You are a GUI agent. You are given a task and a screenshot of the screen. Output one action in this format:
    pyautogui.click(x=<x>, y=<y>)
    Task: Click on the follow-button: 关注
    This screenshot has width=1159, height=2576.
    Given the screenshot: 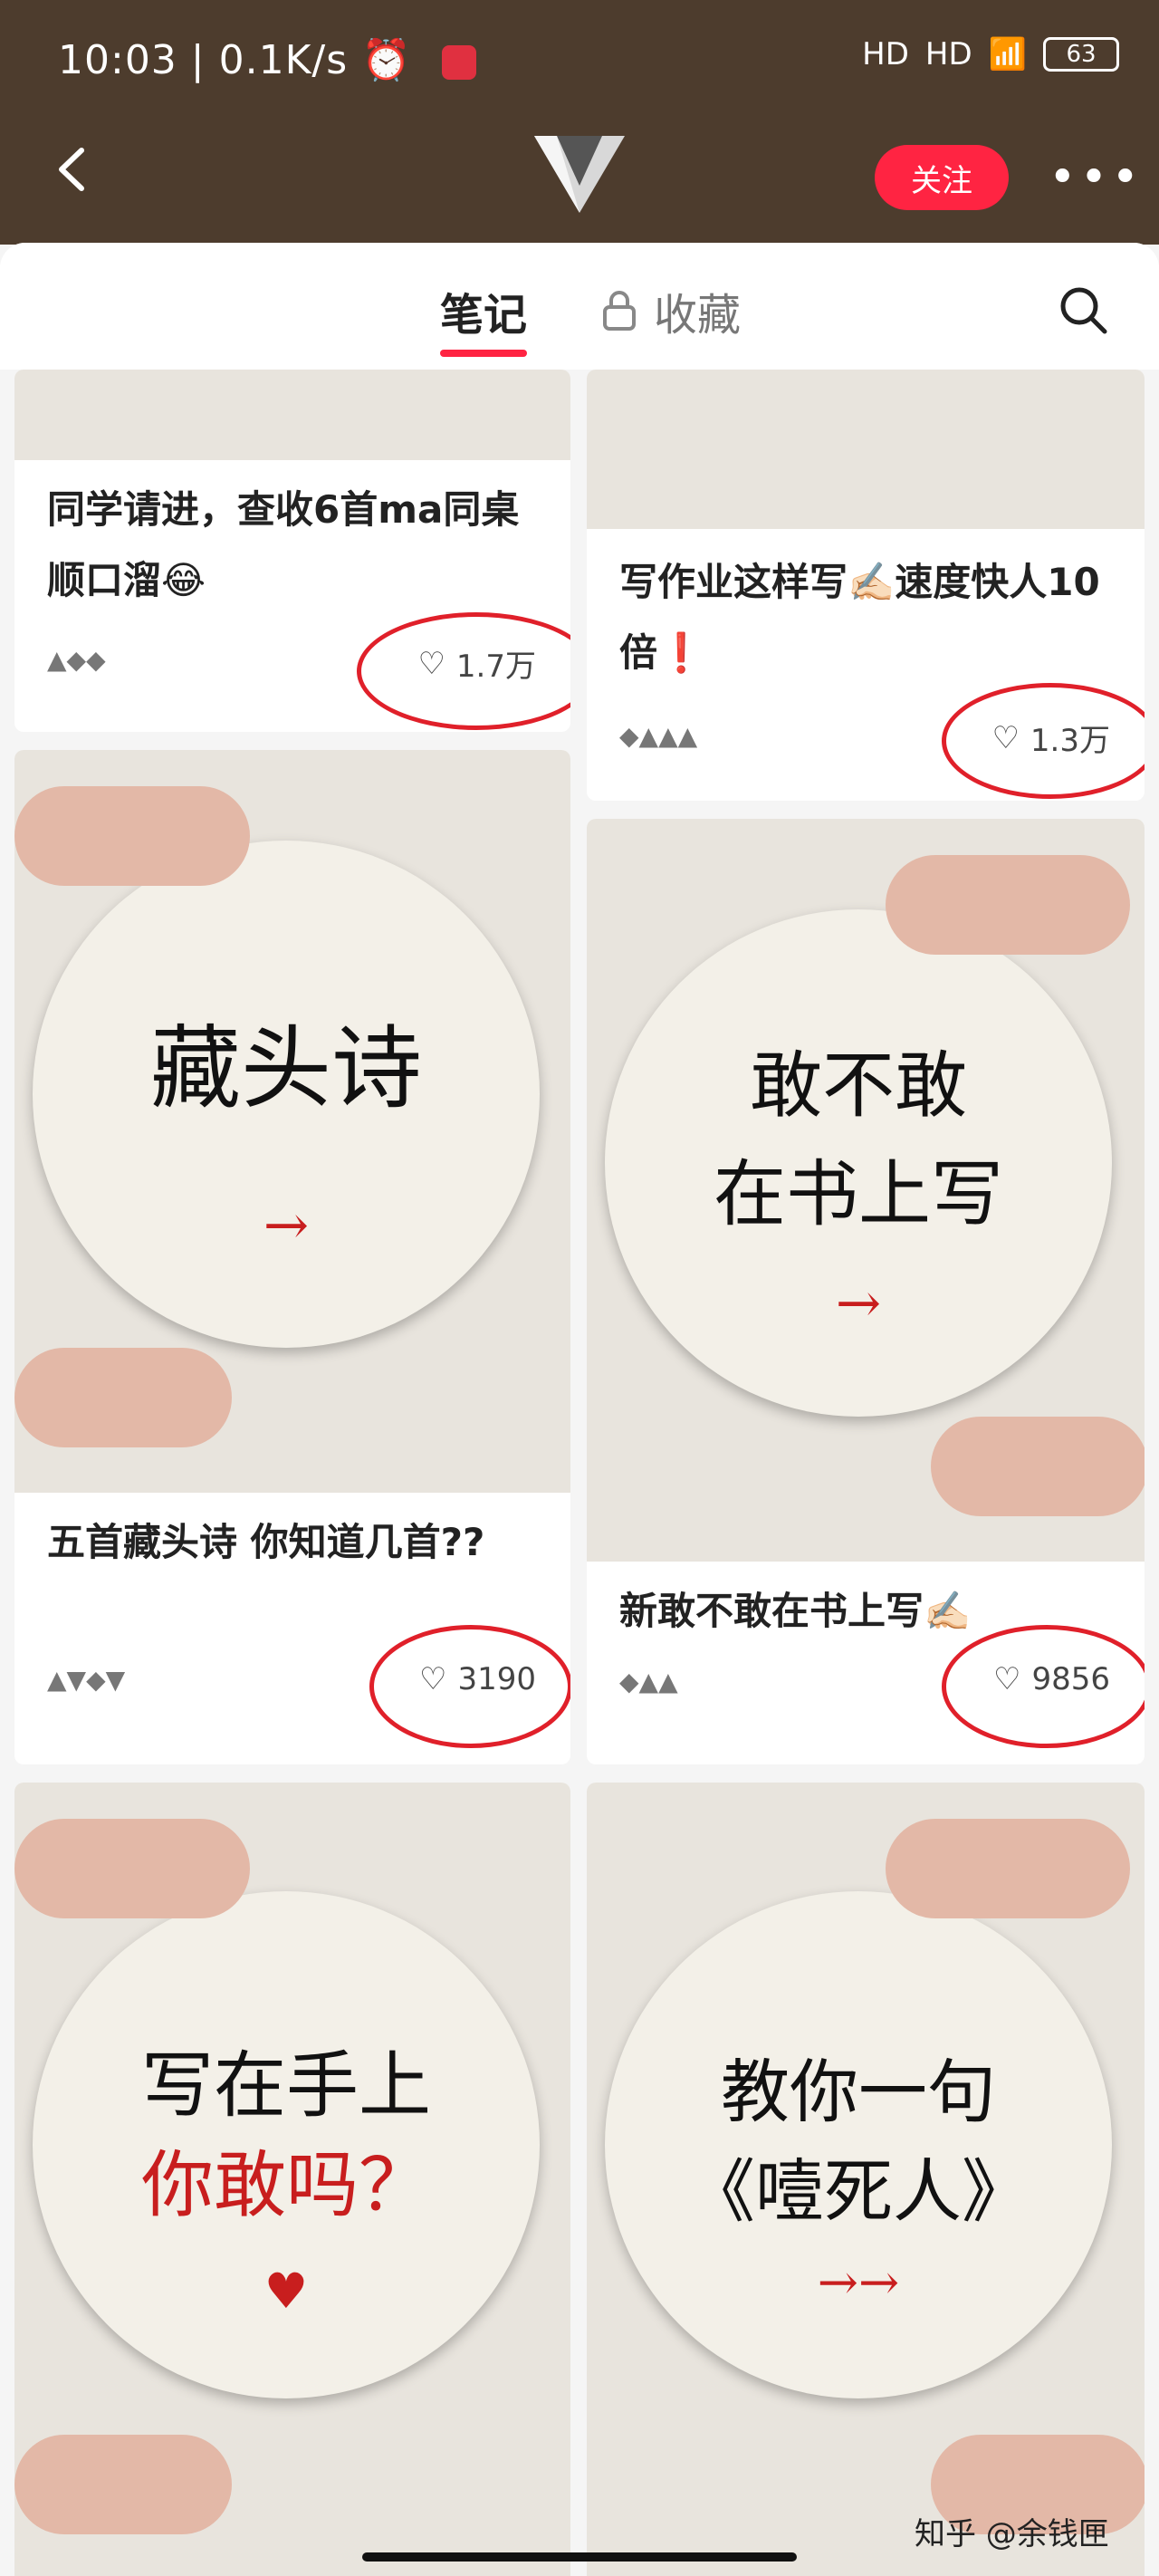 What is the action you would take?
    pyautogui.click(x=942, y=177)
    